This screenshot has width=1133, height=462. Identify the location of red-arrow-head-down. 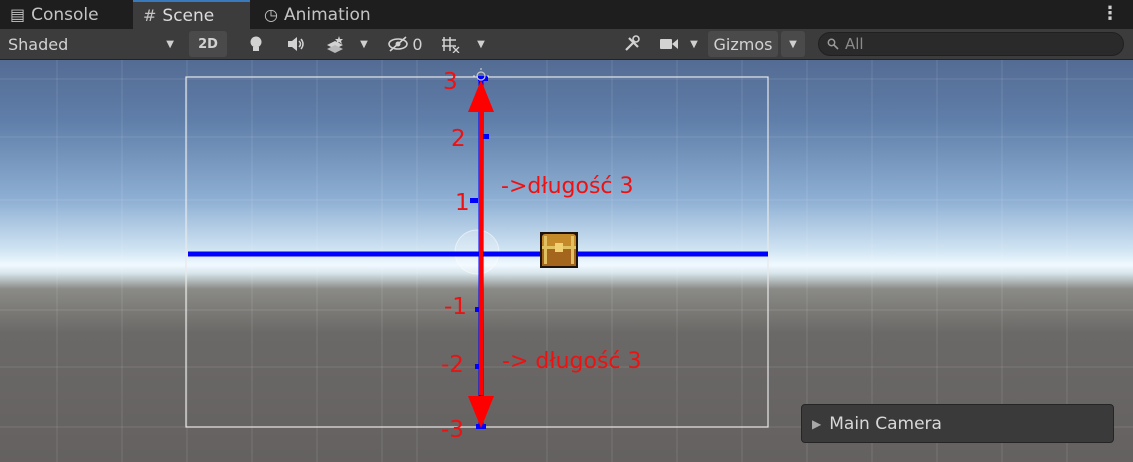
(481, 412).